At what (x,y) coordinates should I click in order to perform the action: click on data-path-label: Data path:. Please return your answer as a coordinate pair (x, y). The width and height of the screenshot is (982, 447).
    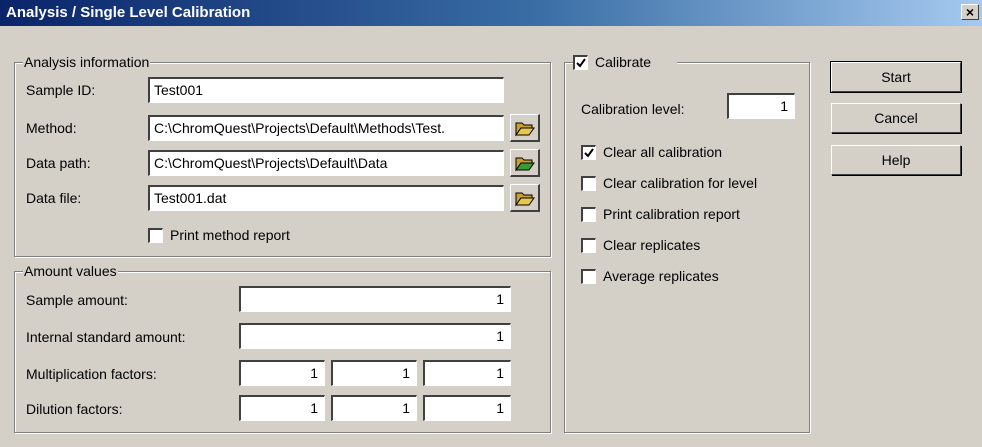
    Looking at the image, I should click on (58, 163).